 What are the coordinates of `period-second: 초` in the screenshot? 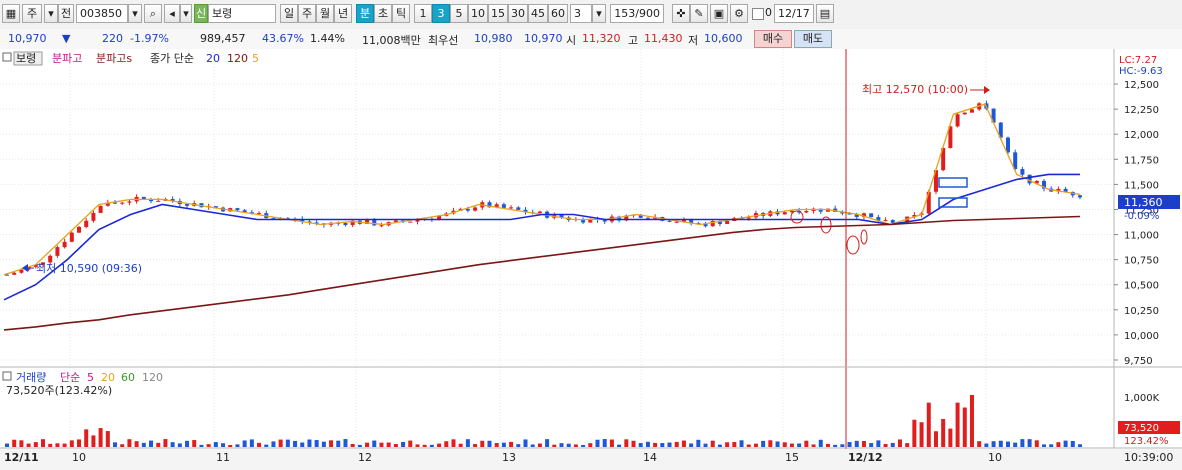 It's located at (383, 13).